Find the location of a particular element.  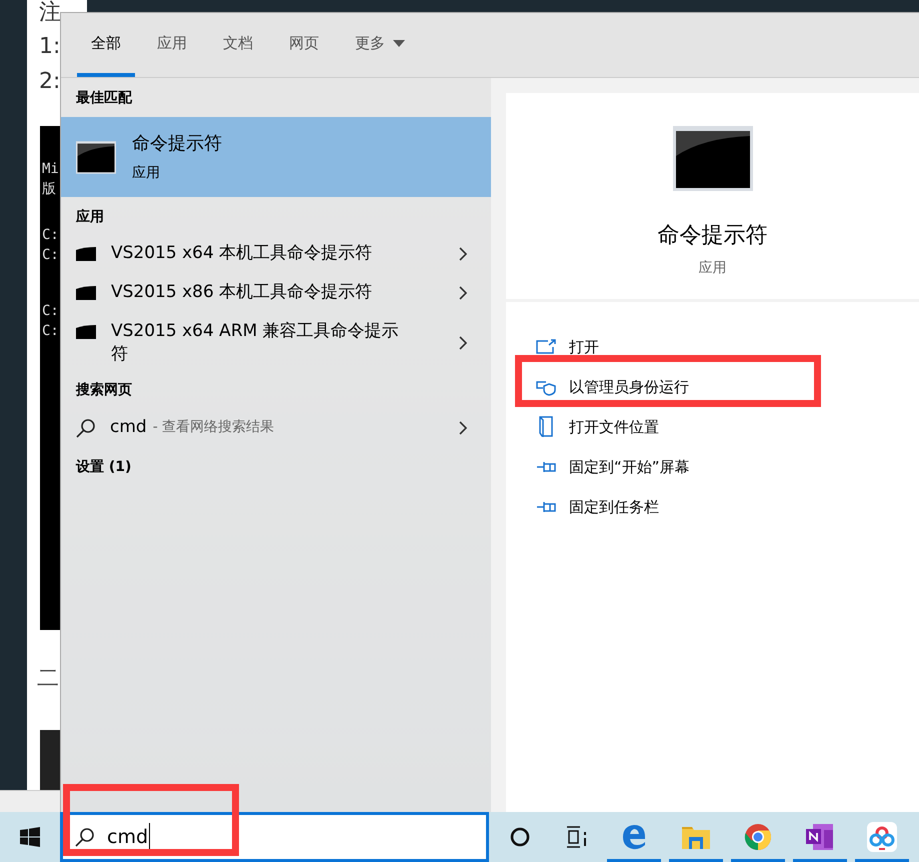

search-text: cmd is located at coordinates (128, 837).